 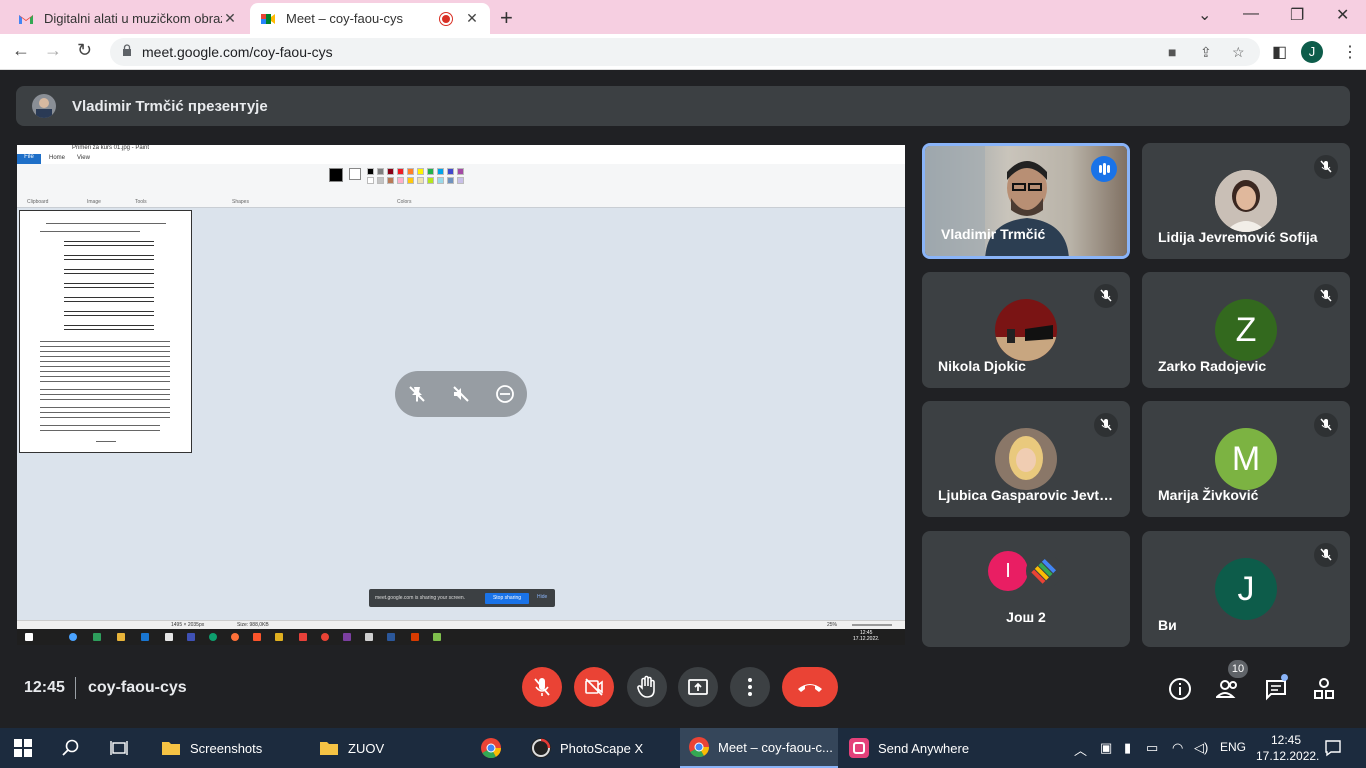 I want to click on profile-avatar: J, so click(x=1312, y=52).